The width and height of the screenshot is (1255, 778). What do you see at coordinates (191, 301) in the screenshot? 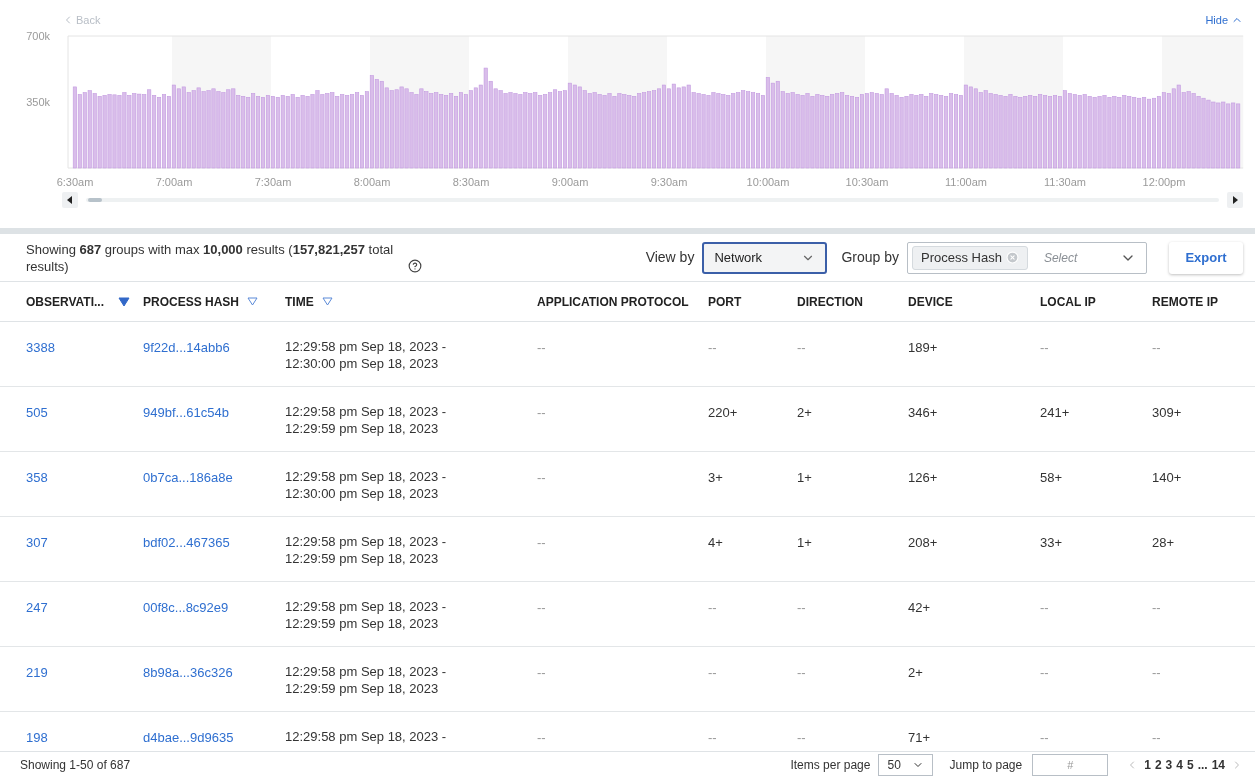
I see `column-header: PROCESS HASH` at bounding box center [191, 301].